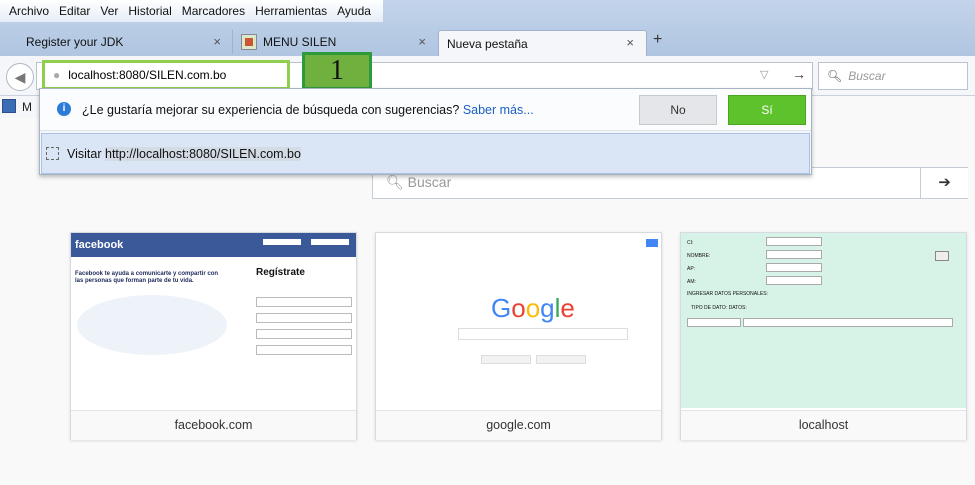  I want to click on tab-title: Nueva pestaña, so click(487, 43).